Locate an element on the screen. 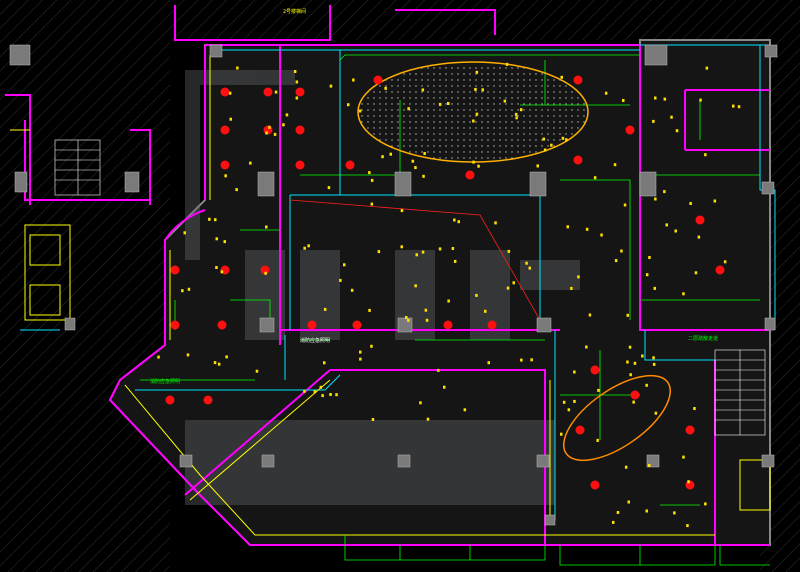  leader-label-center: 消防应急照明 is located at coordinates (315, 341).